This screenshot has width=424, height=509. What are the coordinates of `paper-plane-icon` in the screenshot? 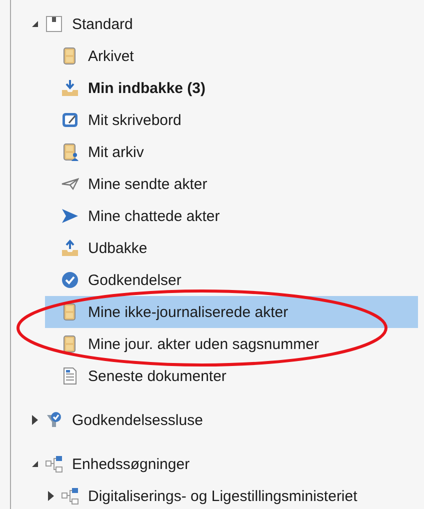 It's located at (70, 184).